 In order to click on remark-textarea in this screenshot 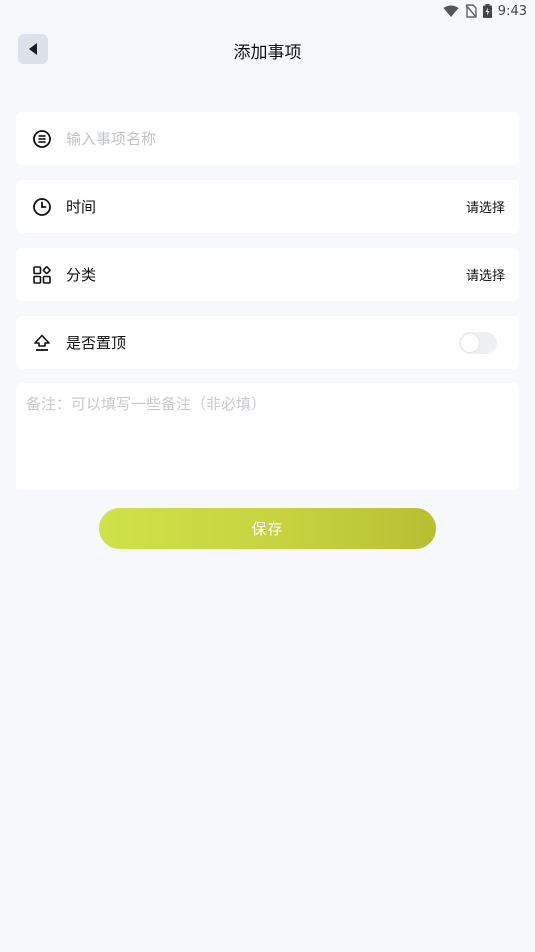, I will do `click(267, 436)`.